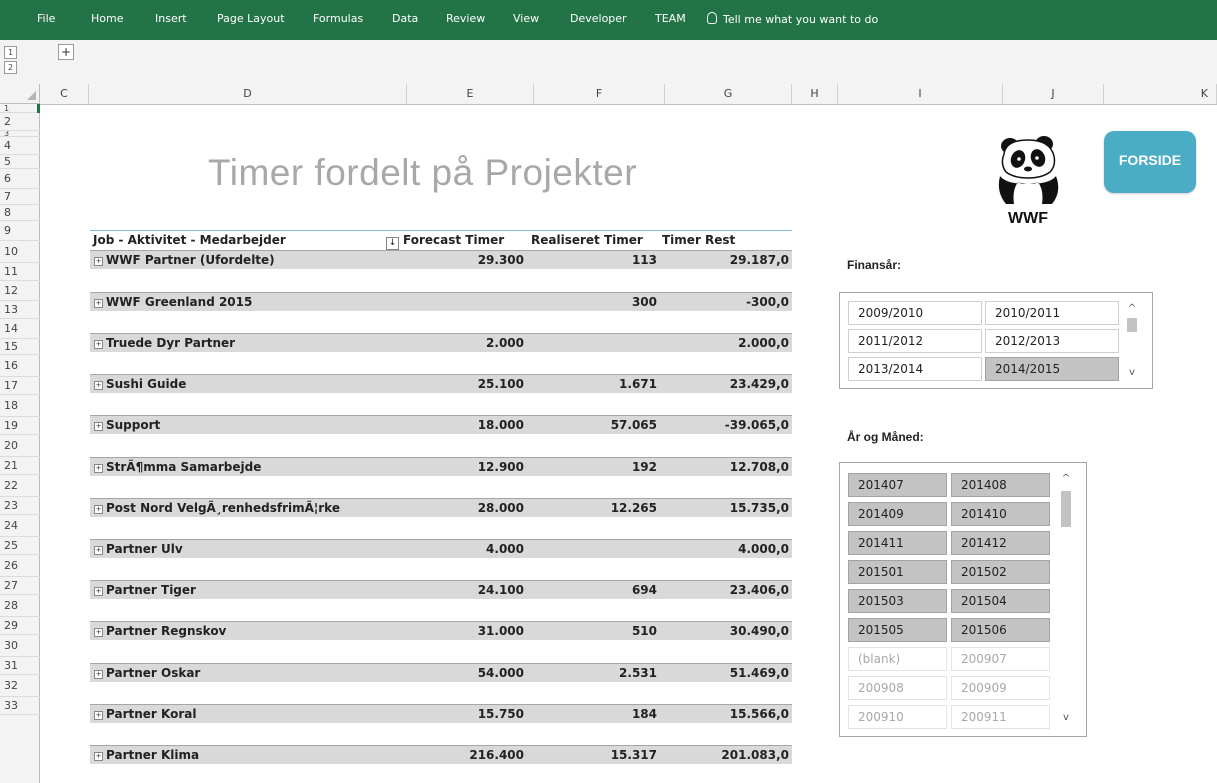  Describe the element at coordinates (815, 94) in the screenshot. I see `column-header-h: H` at that location.